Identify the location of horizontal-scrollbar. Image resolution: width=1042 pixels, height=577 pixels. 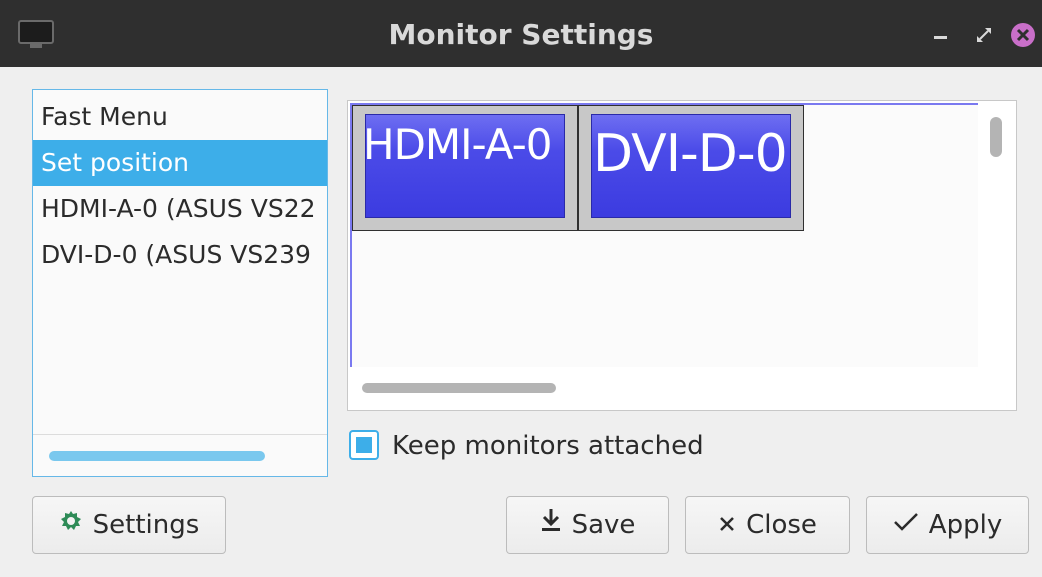
(459, 388).